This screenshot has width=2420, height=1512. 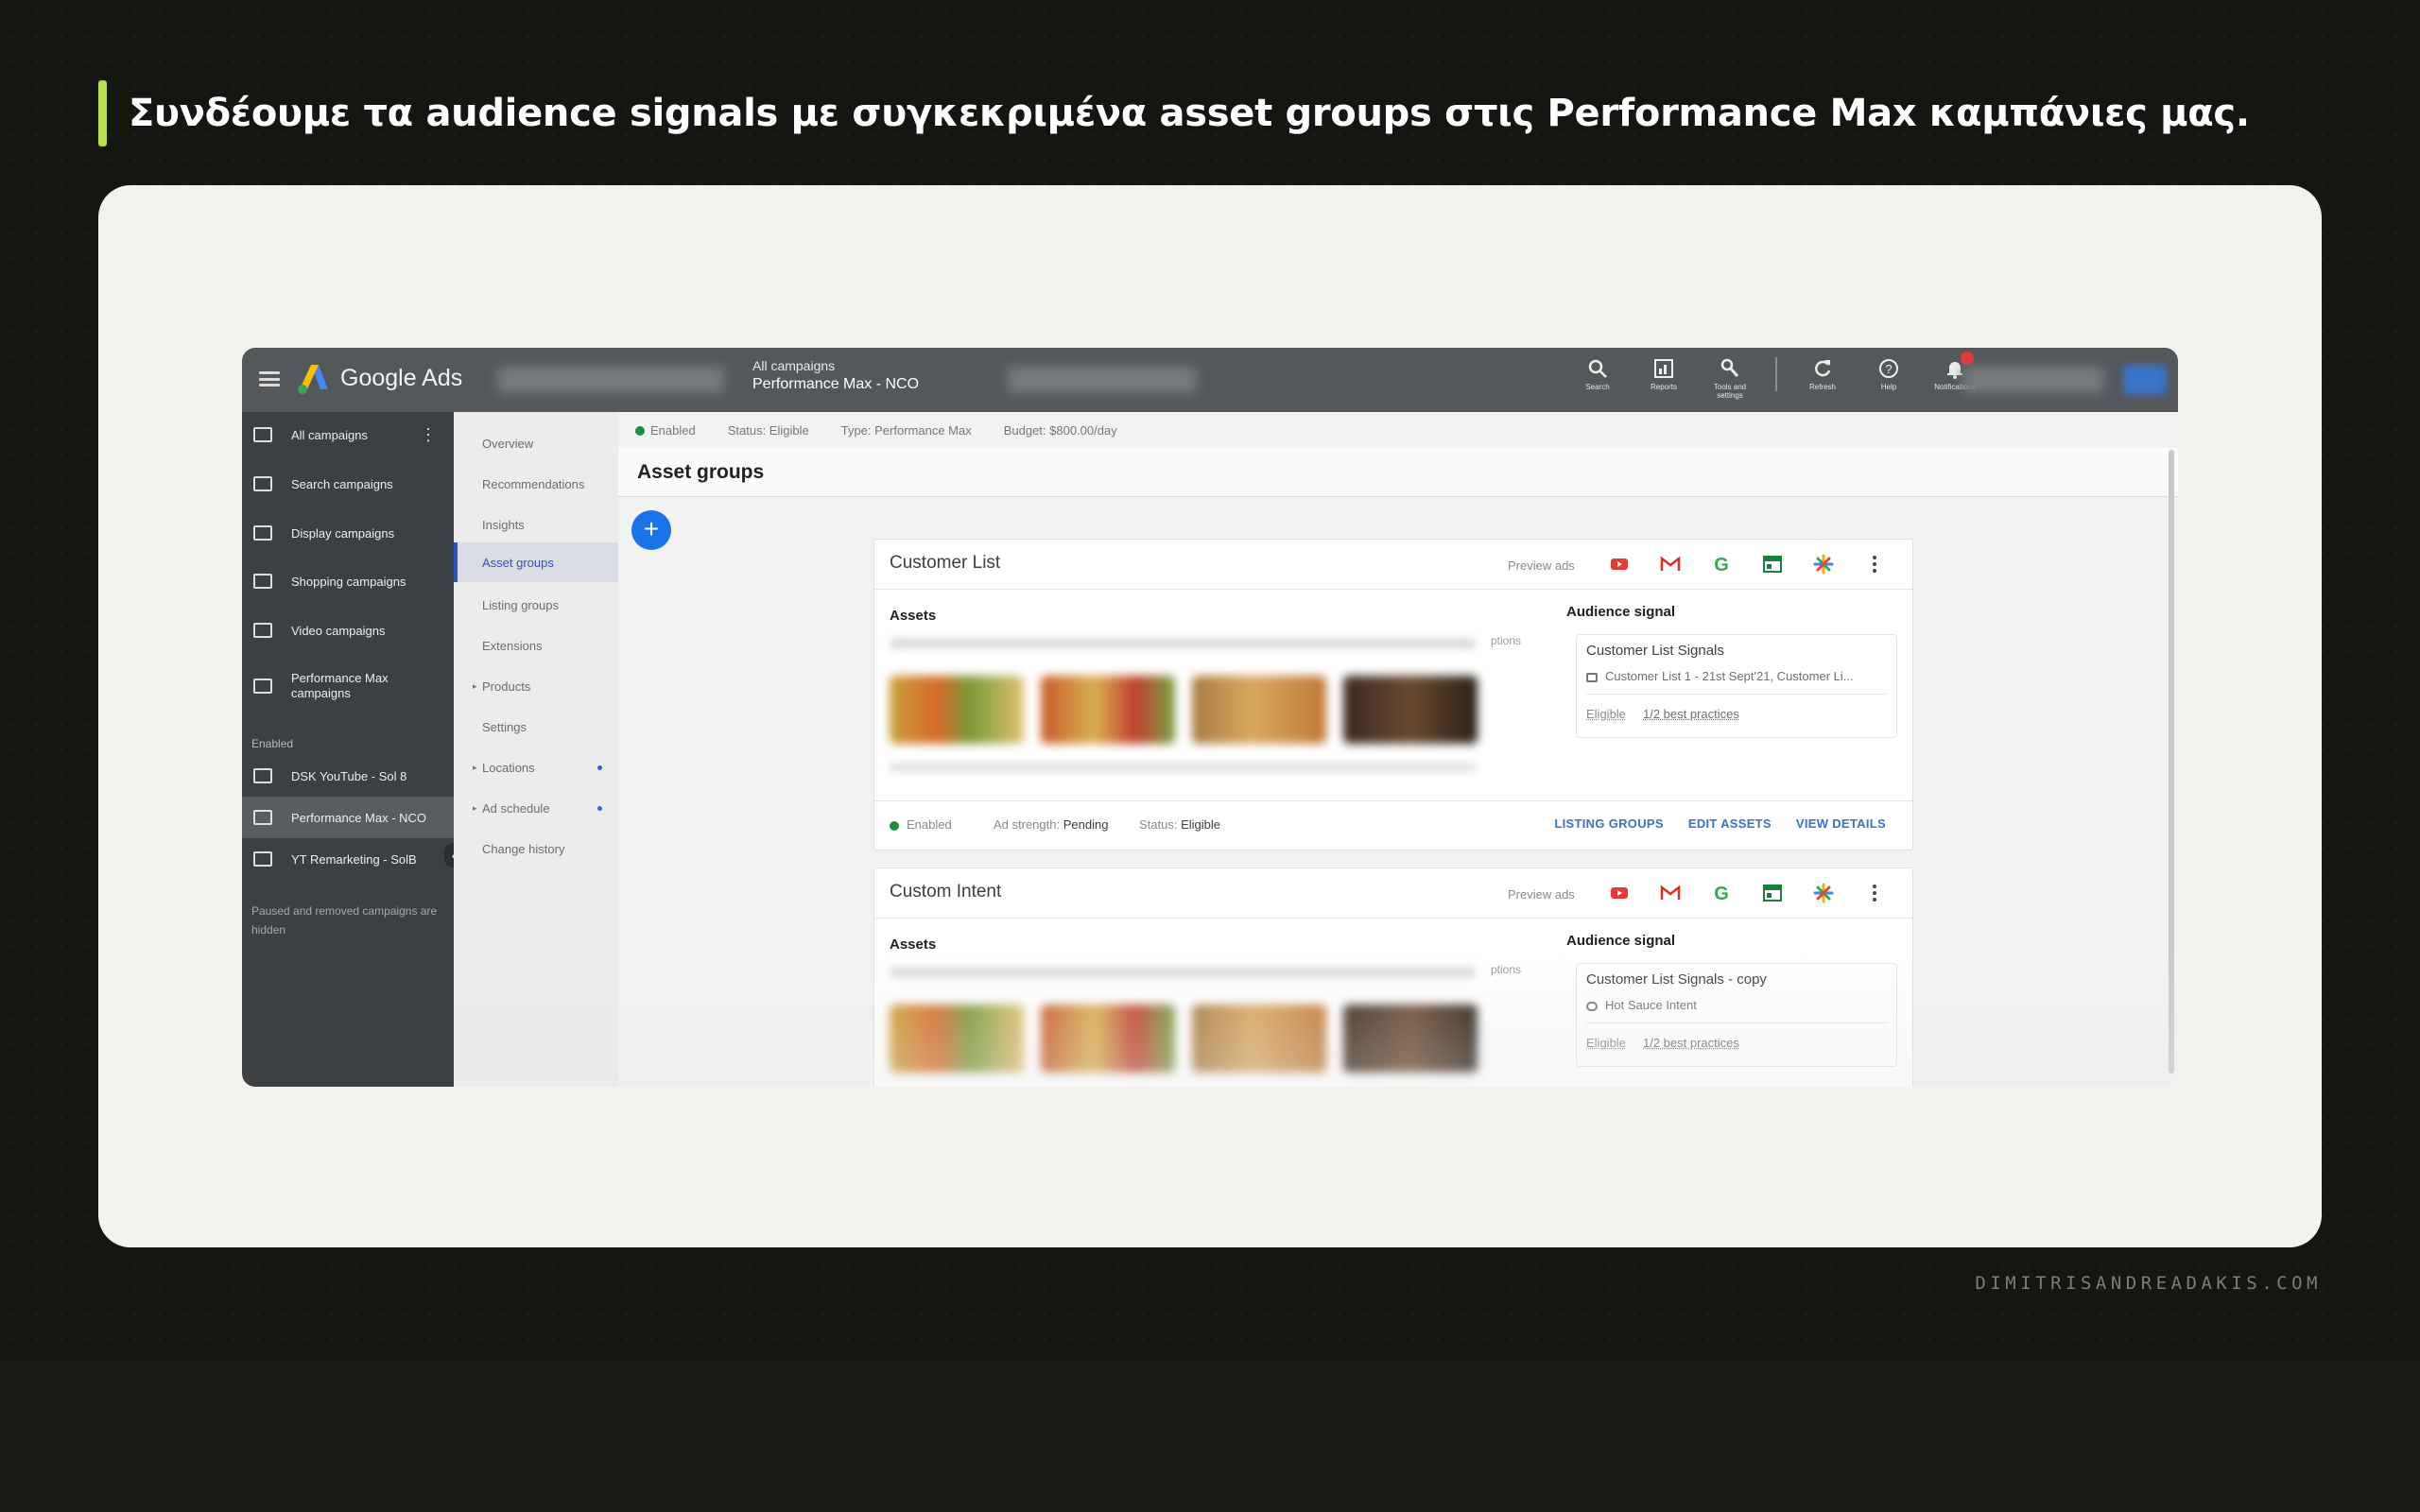 What do you see at coordinates (536, 767) in the screenshot?
I see `subnav-locations: ▸ Locations` at bounding box center [536, 767].